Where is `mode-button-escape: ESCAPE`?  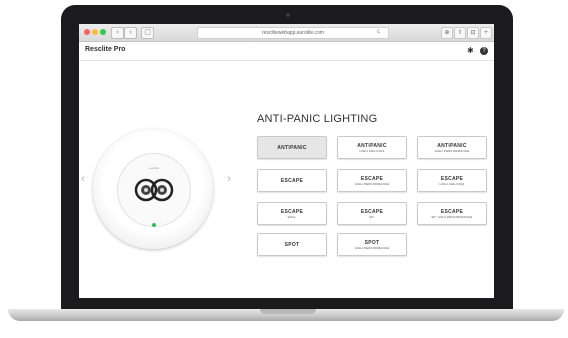 mode-button-escape: ESCAPE is located at coordinates (292, 180).